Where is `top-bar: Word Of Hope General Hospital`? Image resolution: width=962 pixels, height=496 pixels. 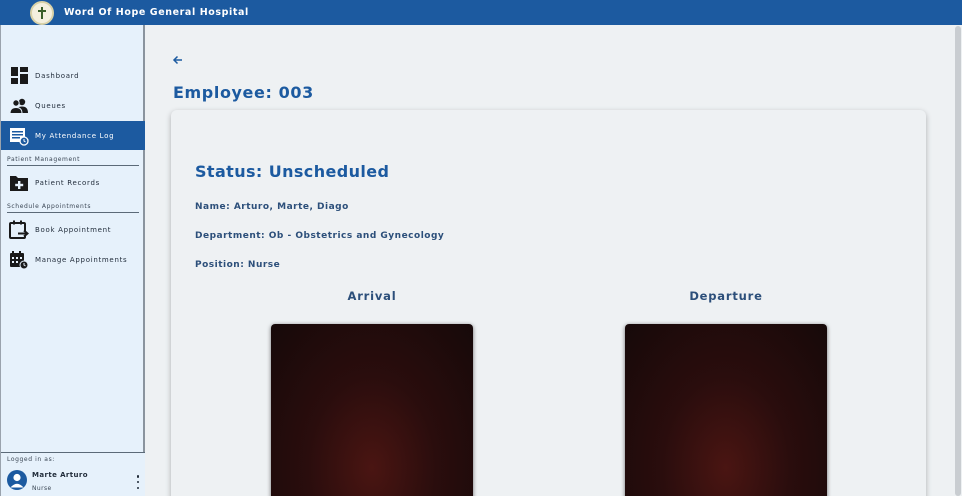
top-bar: Word Of Hope General Hospital is located at coordinates (481, 12).